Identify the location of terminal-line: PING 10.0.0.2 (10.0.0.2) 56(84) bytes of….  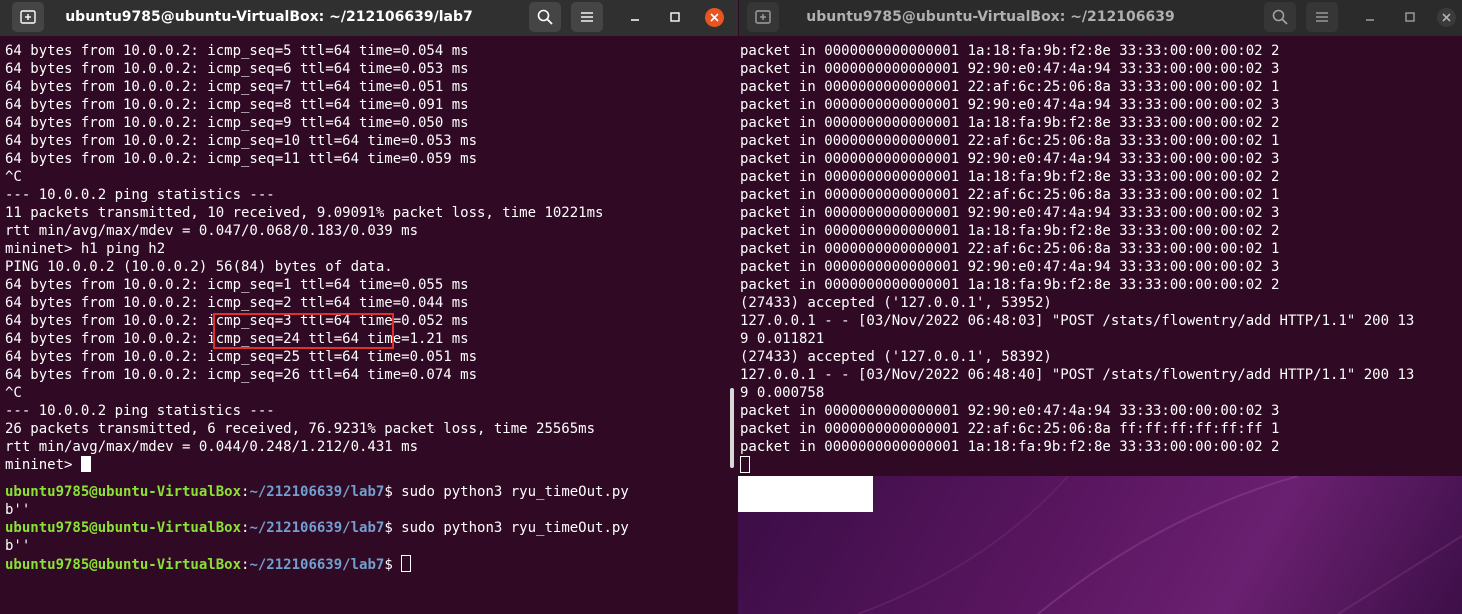
(199, 267).